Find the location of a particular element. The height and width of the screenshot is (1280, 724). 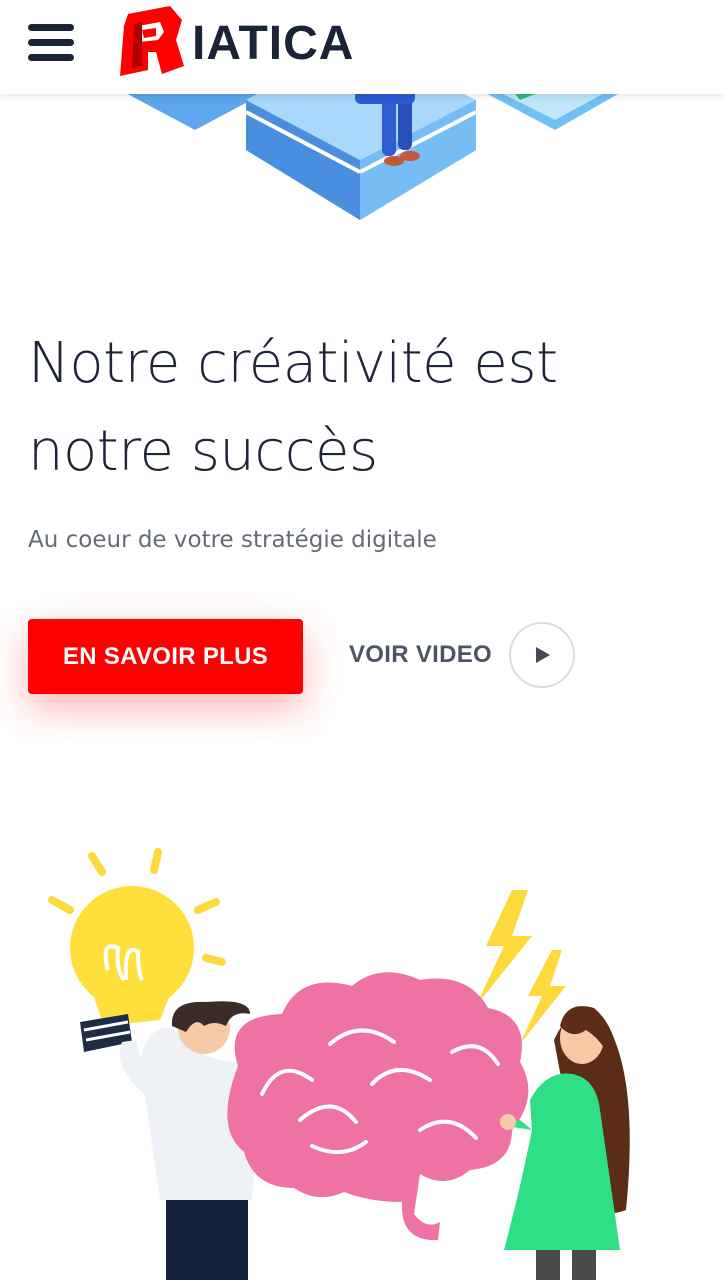

play-icon is located at coordinates (543, 655).